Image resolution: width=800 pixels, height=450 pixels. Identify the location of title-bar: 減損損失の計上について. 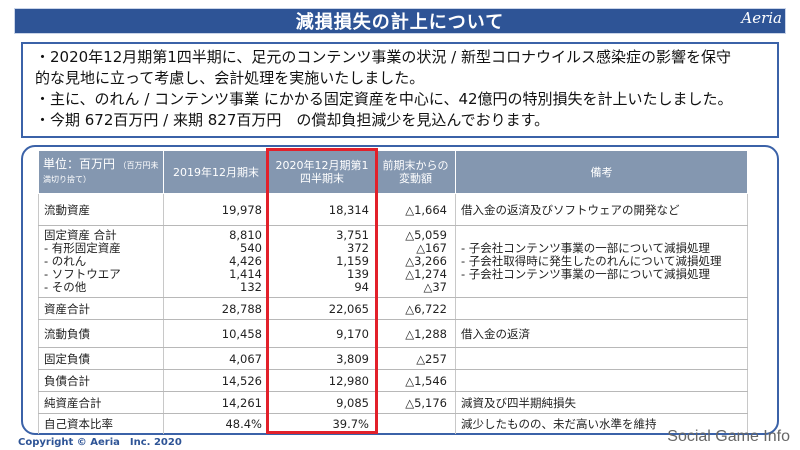
(400, 21).